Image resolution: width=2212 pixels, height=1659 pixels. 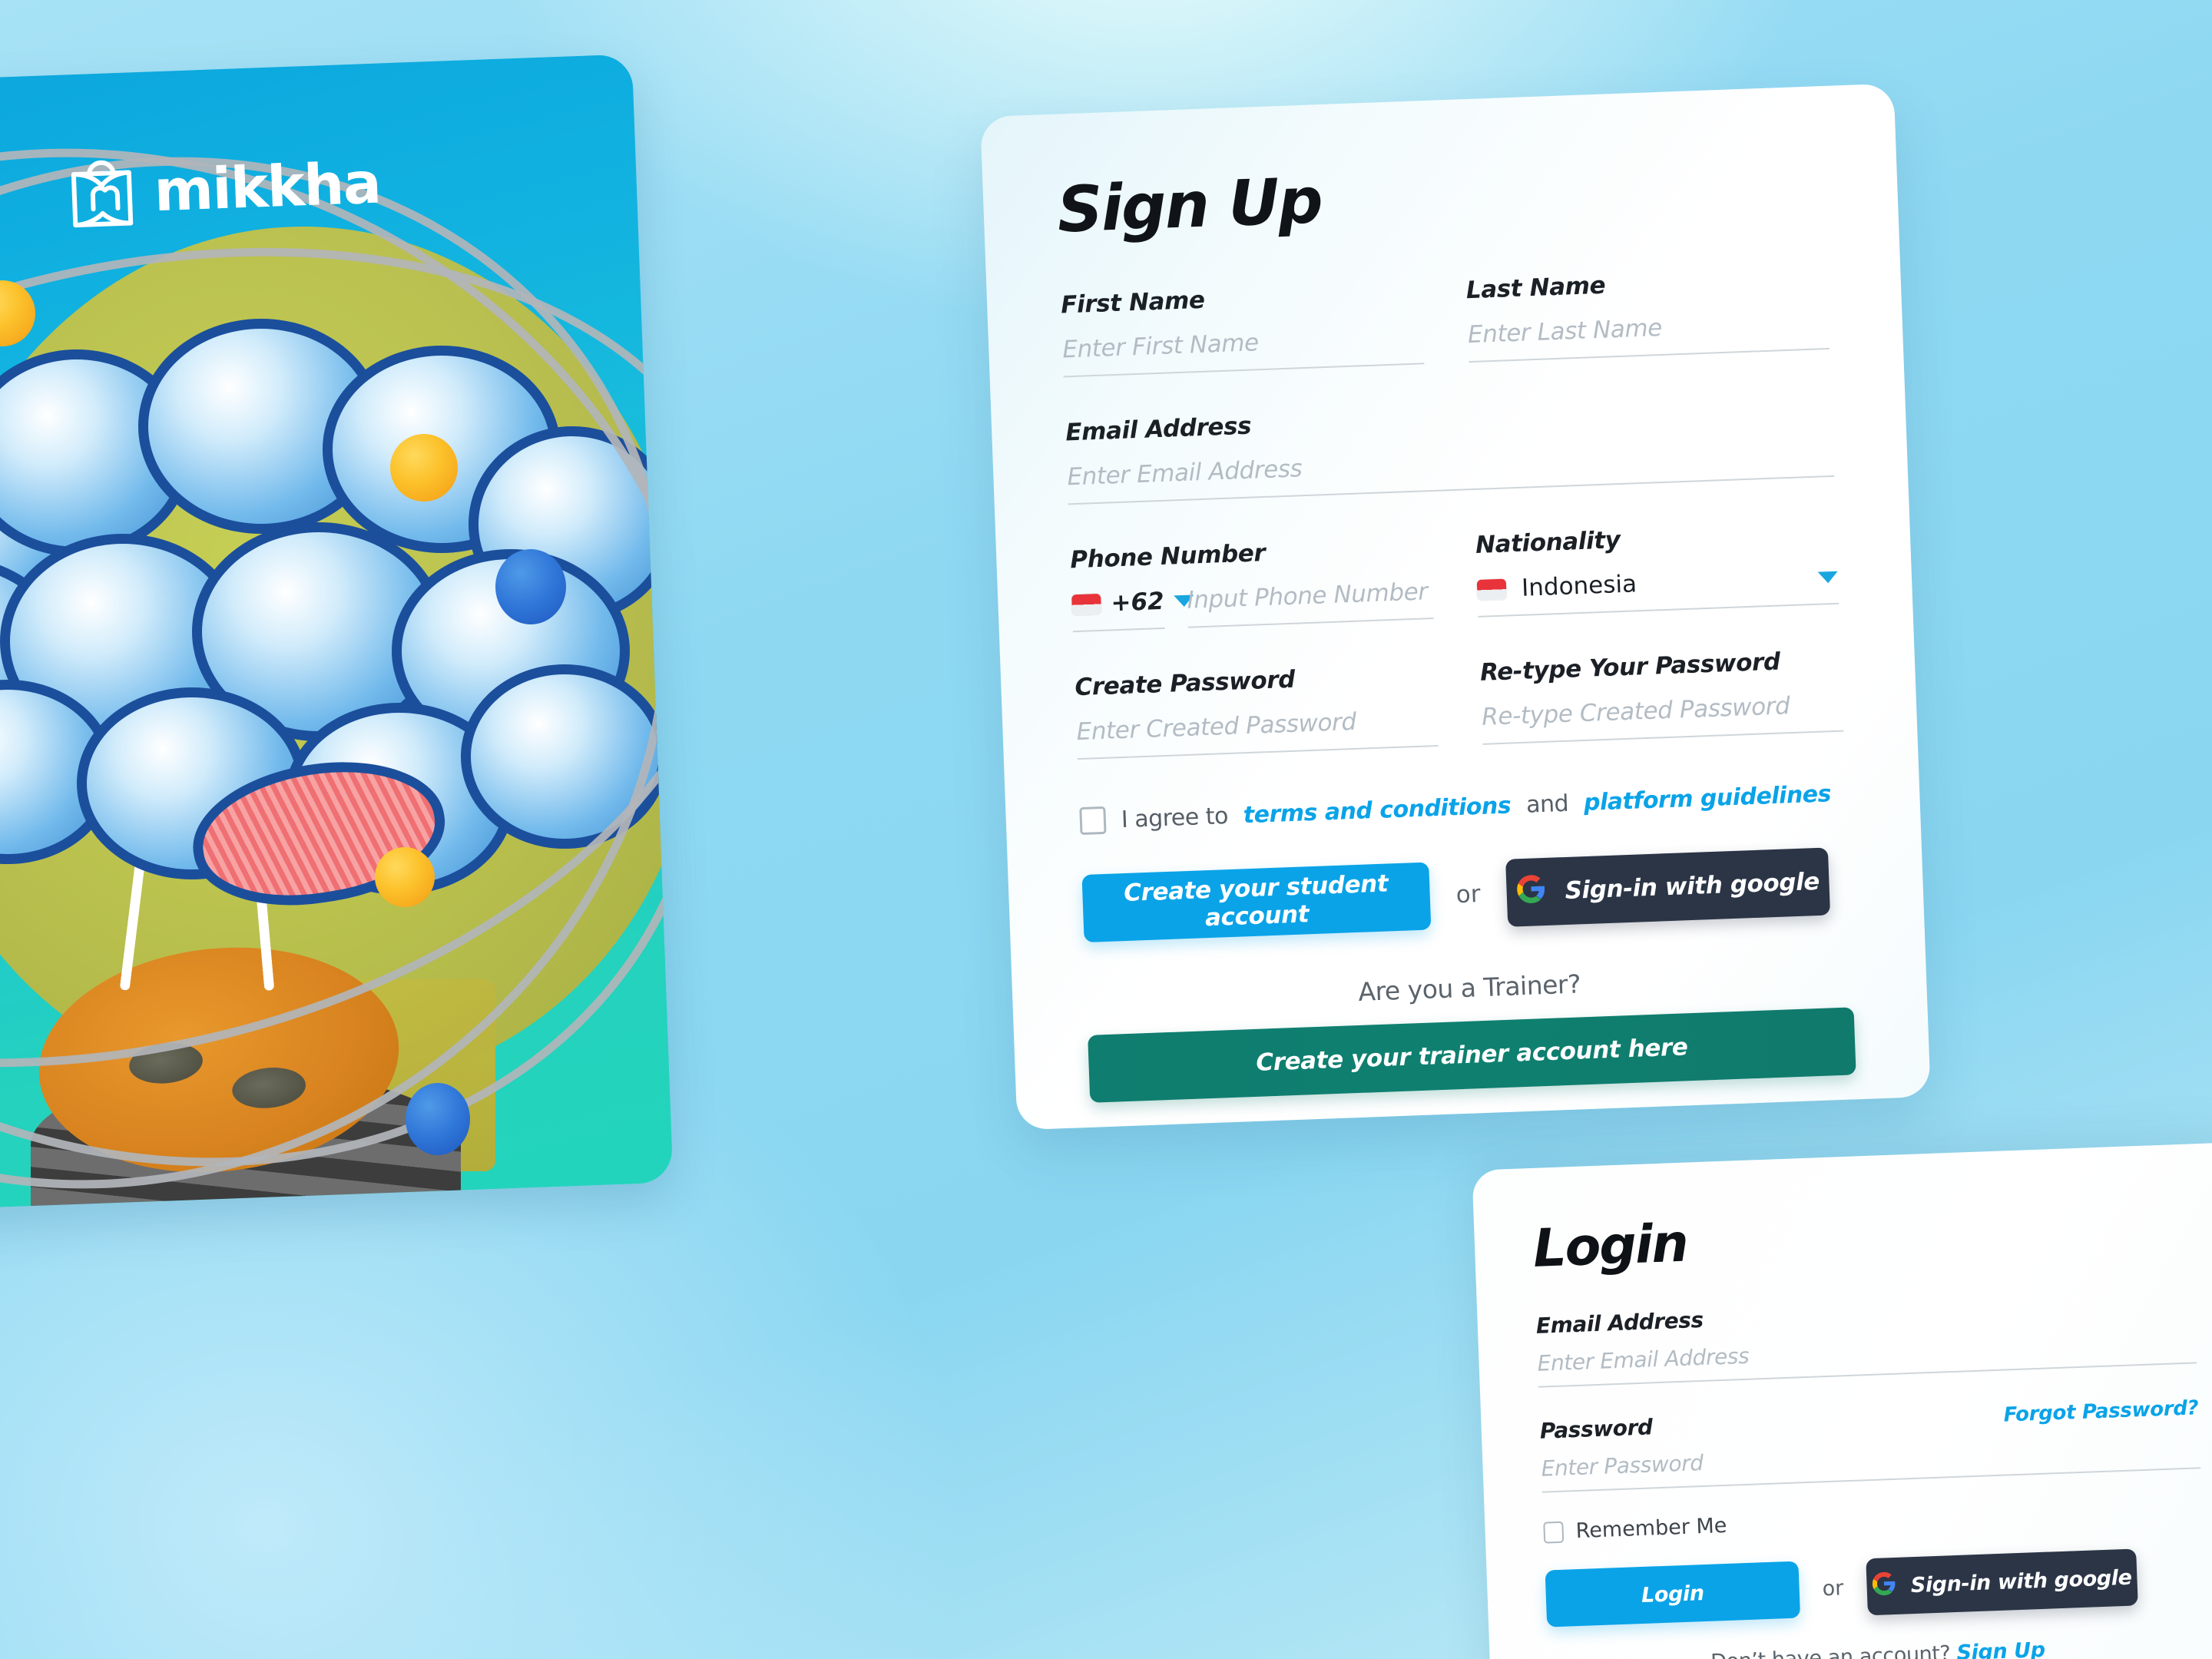 I want to click on create-password-field: Create Password Enter Created Password, so click(x=1257, y=710).